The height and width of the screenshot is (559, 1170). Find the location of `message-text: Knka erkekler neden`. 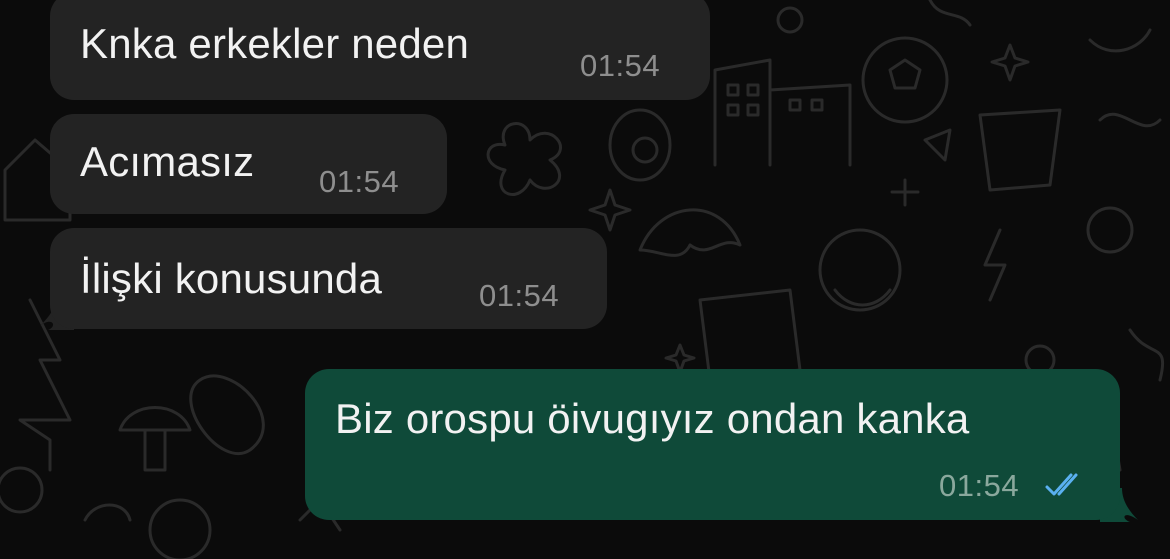

message-text: Knka erkekler neden is located at coordinates (275, 43).